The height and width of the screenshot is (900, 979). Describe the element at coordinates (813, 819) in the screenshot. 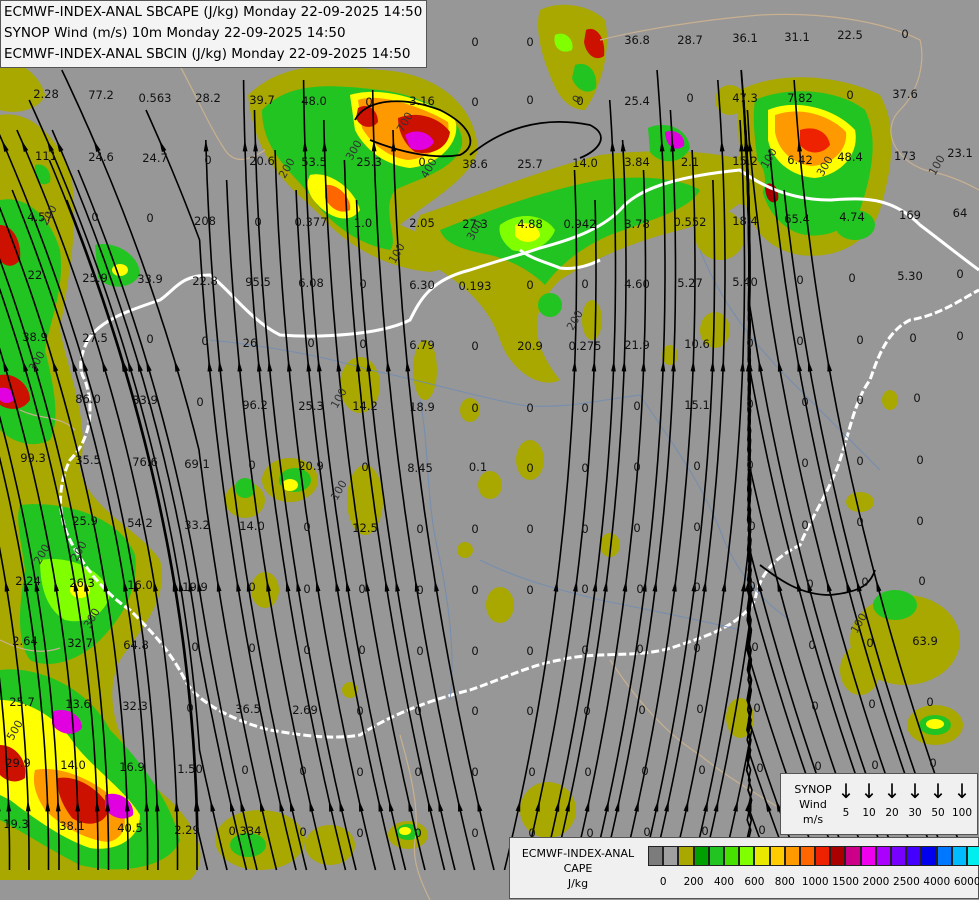

I see `wind-legend-line: m/s` at that location.